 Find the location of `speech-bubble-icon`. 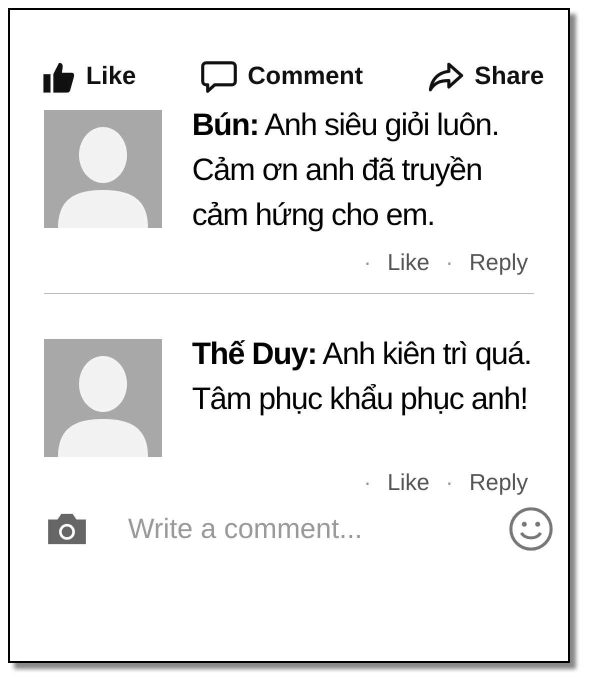

speech-bubble-icon is located at coordinates (219, 77).